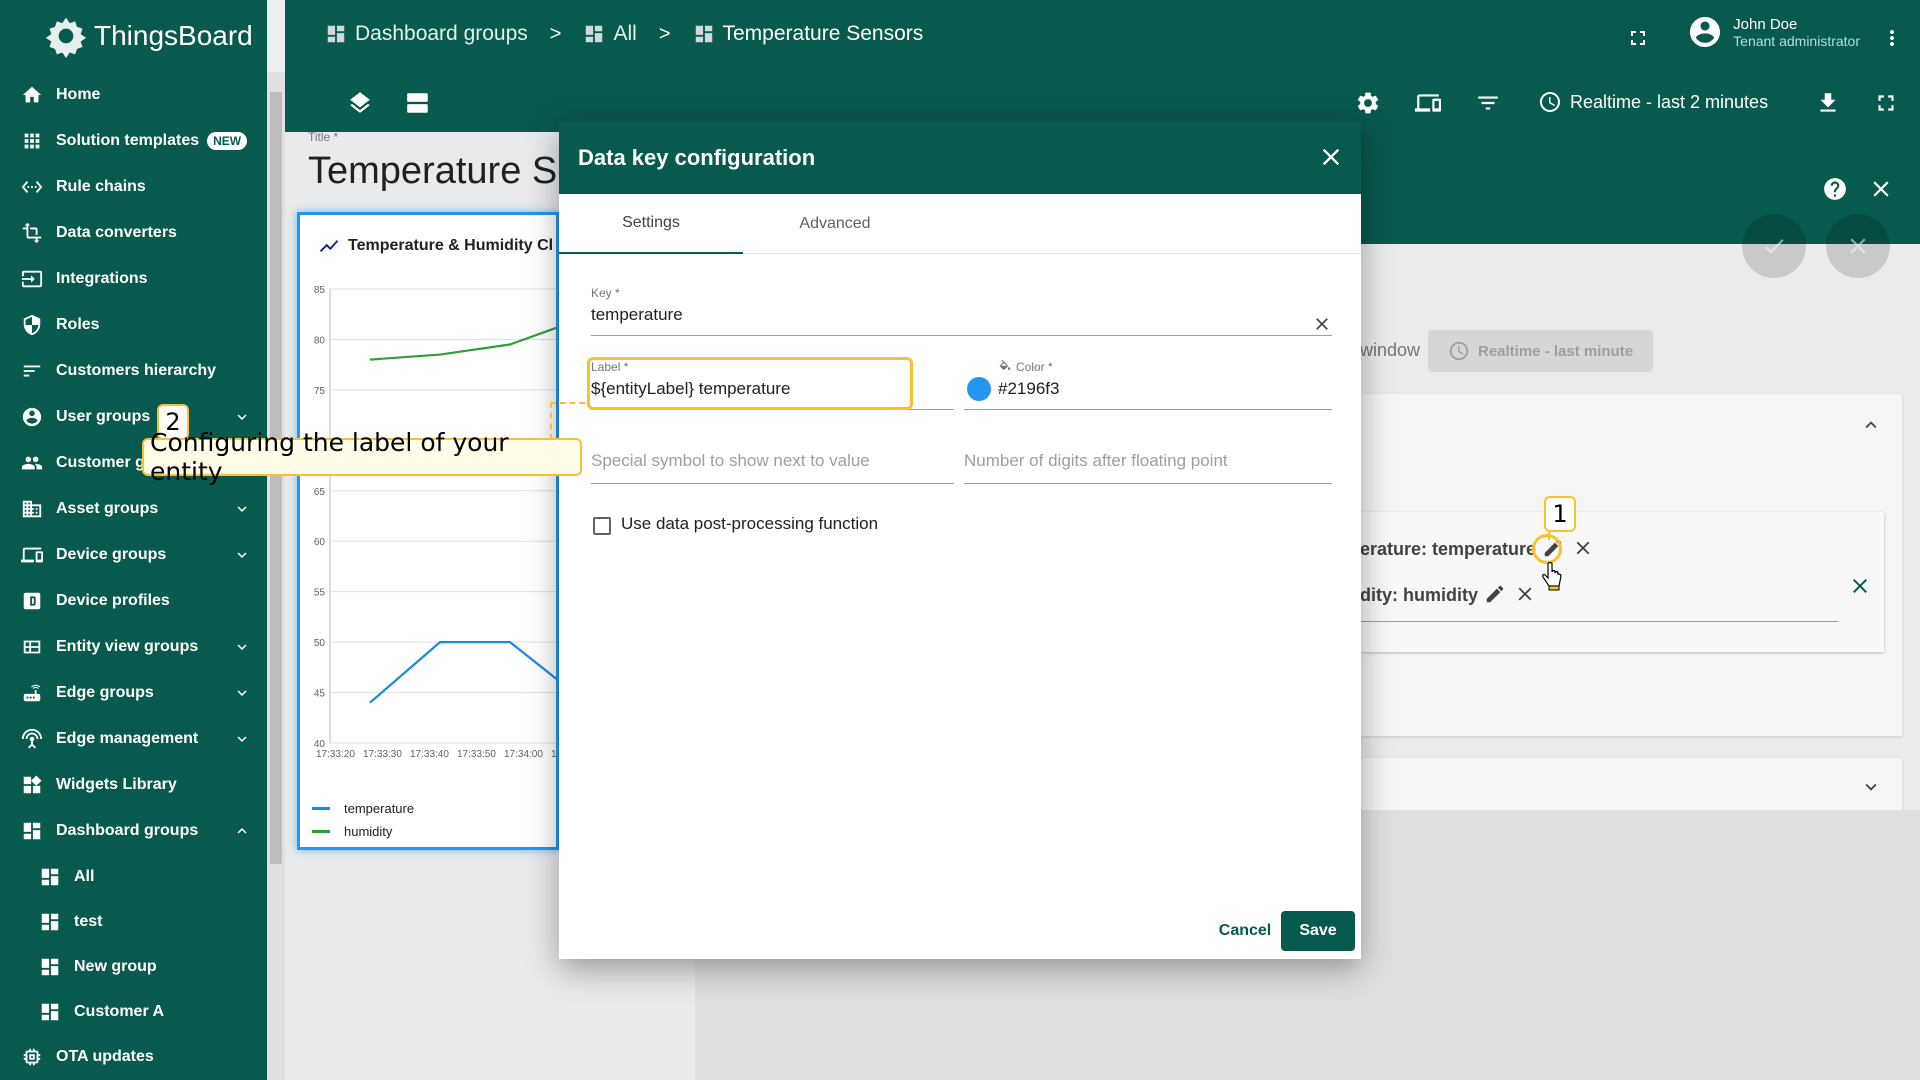  Describe the element at coordinates (750, 383) in the screenshot. I see `label-field-highlight` at that location.